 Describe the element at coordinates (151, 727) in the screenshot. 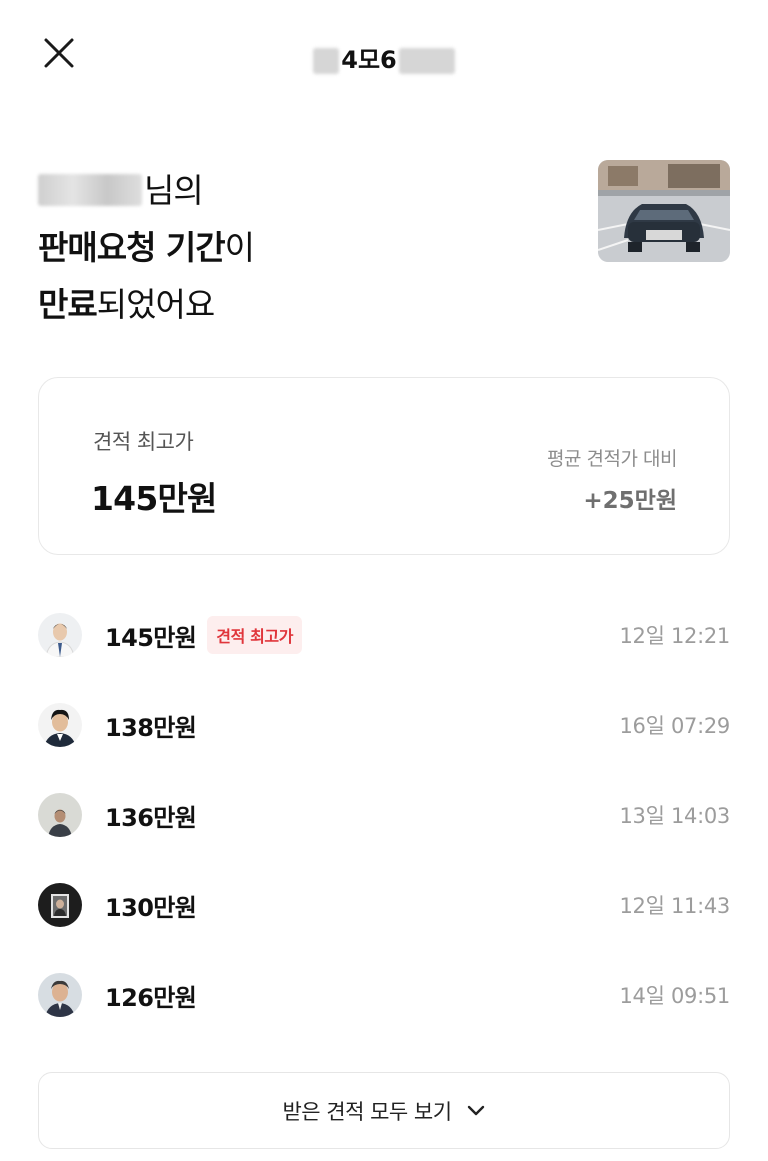

I see `quote-amount: 138만원` at that location.